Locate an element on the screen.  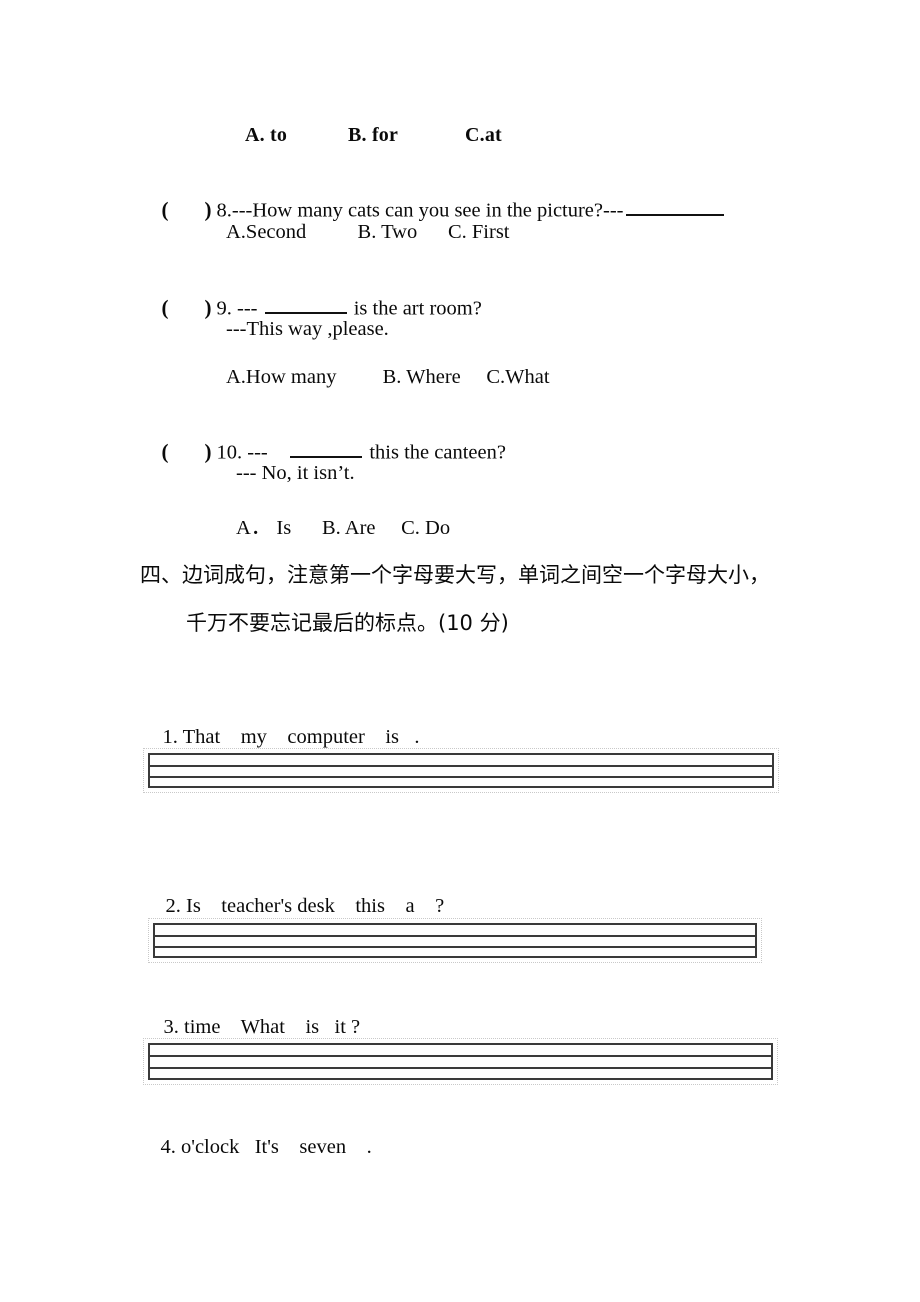
question-9-answer-line: ---This way ,please. is located at coordinates (307, 329).